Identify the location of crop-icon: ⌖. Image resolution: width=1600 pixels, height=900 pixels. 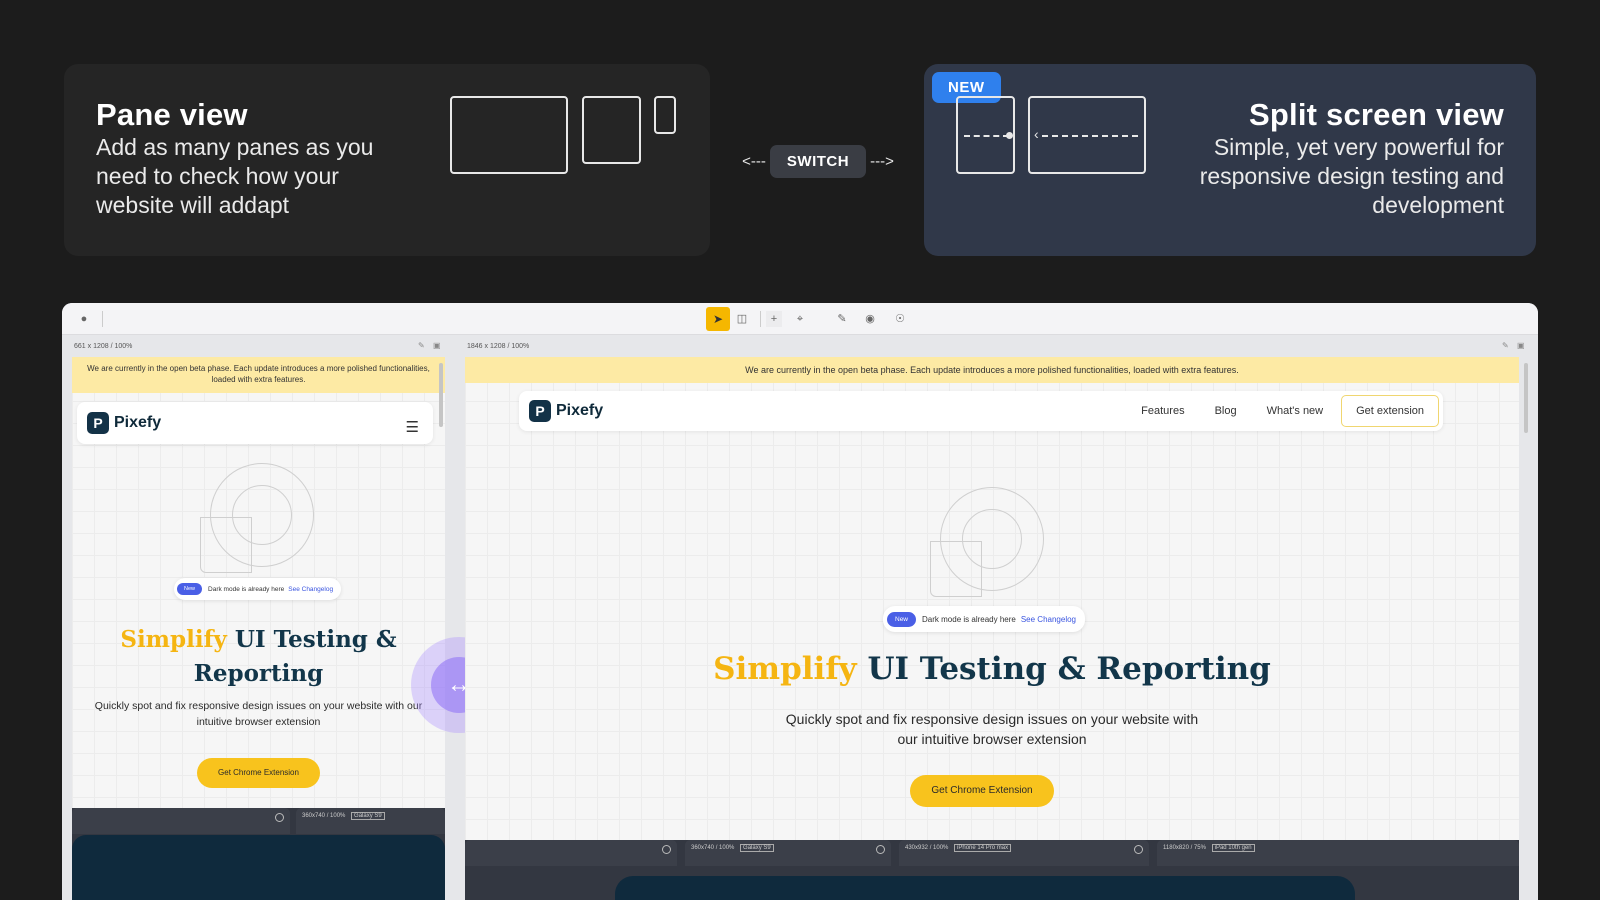
(800, 319).